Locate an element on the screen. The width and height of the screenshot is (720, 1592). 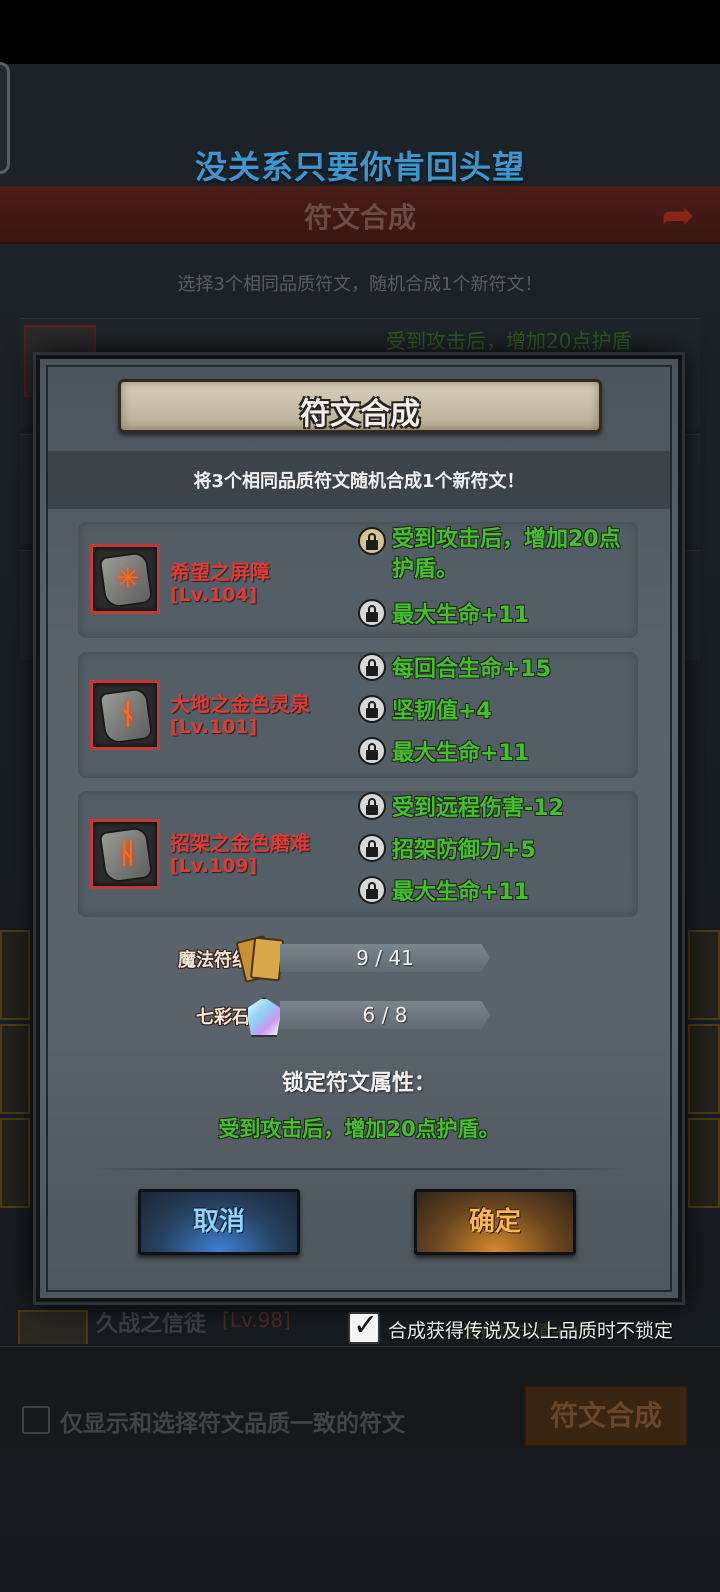
locked-attributes-title: 锁定符文属性： is located at coordinates (358, 1083).